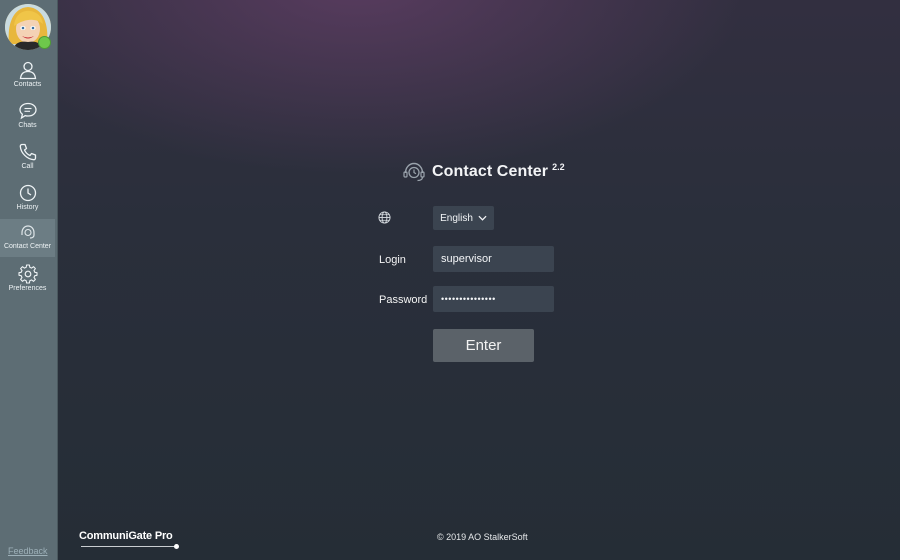 This screenshot has height=560, width=900. Describe the element at coordinates (490, 171) in the screenshot. I see `page-title: Contact Center` at that location.